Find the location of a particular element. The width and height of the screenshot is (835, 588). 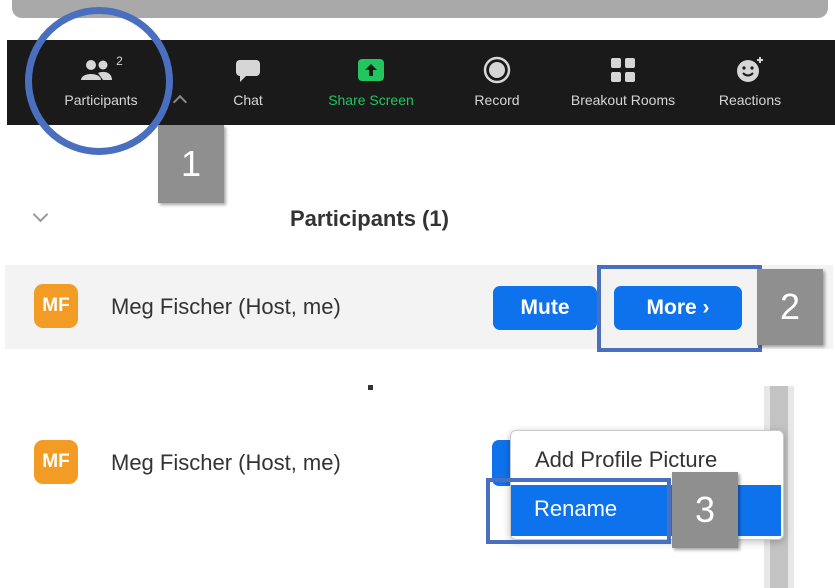

share-screen-icon is located at coordinates (371, 70).